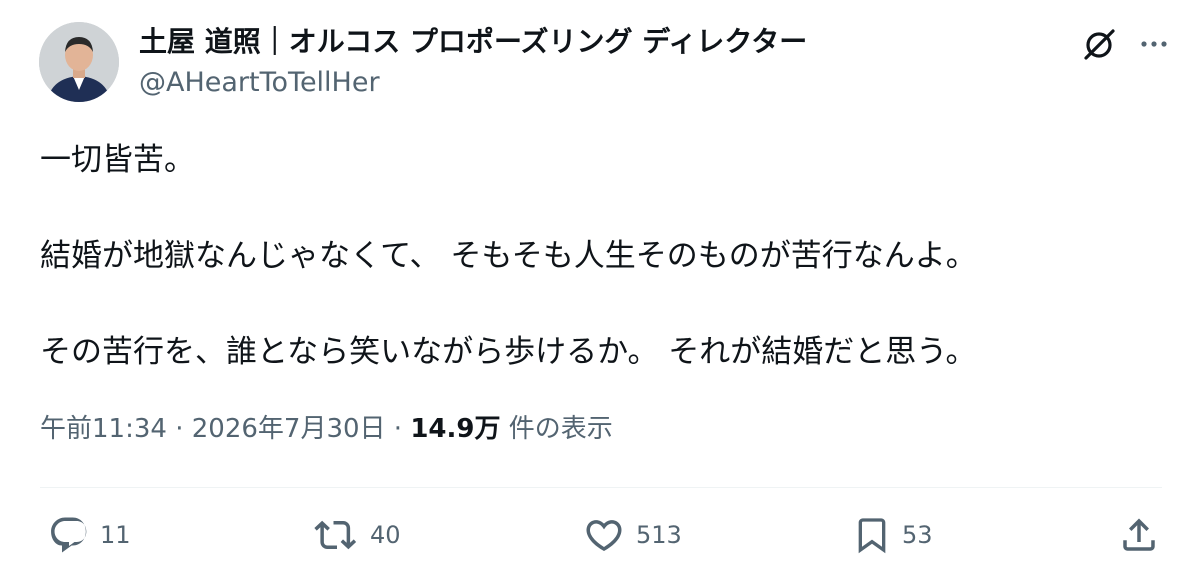 This screenshot has width=1202, height=578. I want to click on share-icon, so click(1139, 534).